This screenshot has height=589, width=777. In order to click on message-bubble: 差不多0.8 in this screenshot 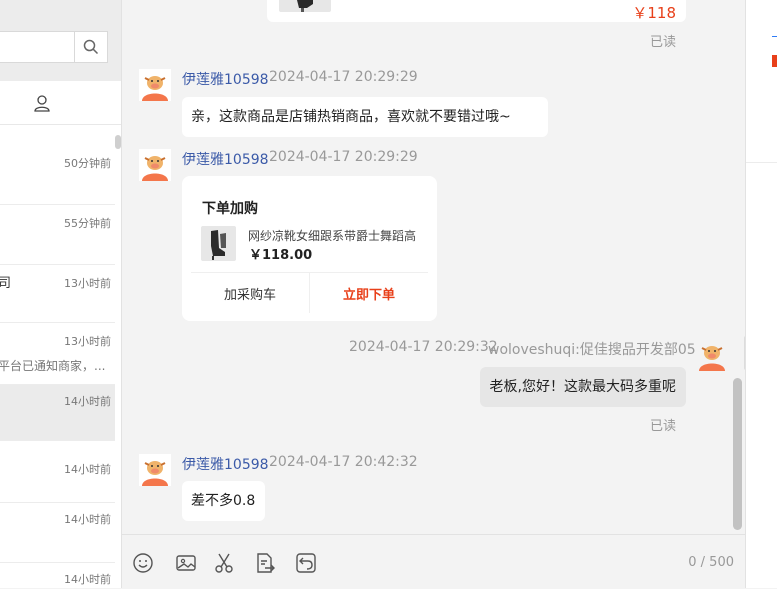, I will do `click(223, 501)`.